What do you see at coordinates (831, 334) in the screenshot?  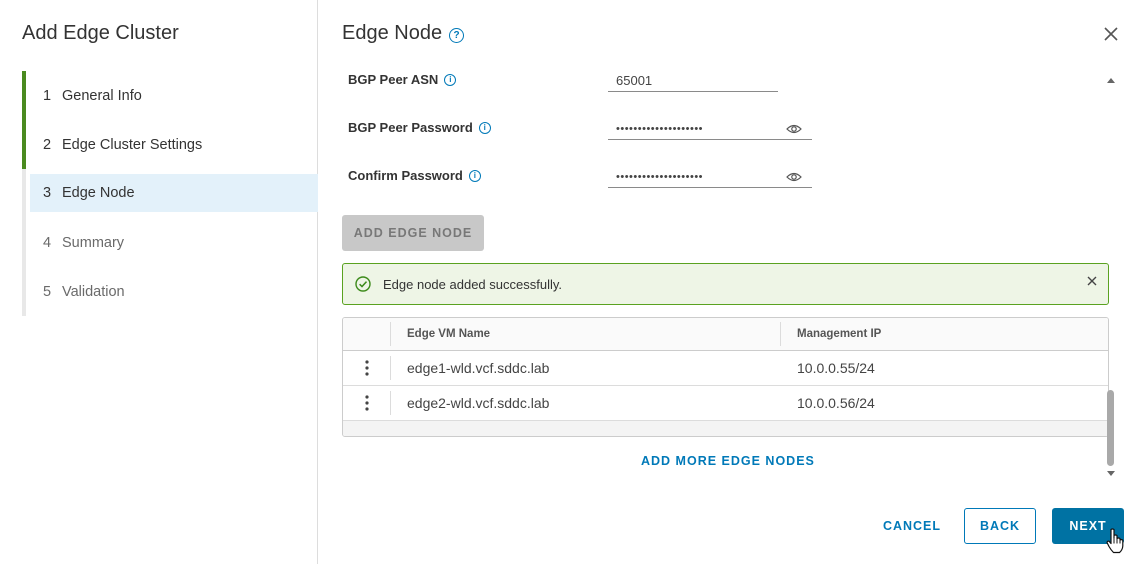 I see `column-header-management-ip: Management IP` at bounding box center [831, 334].